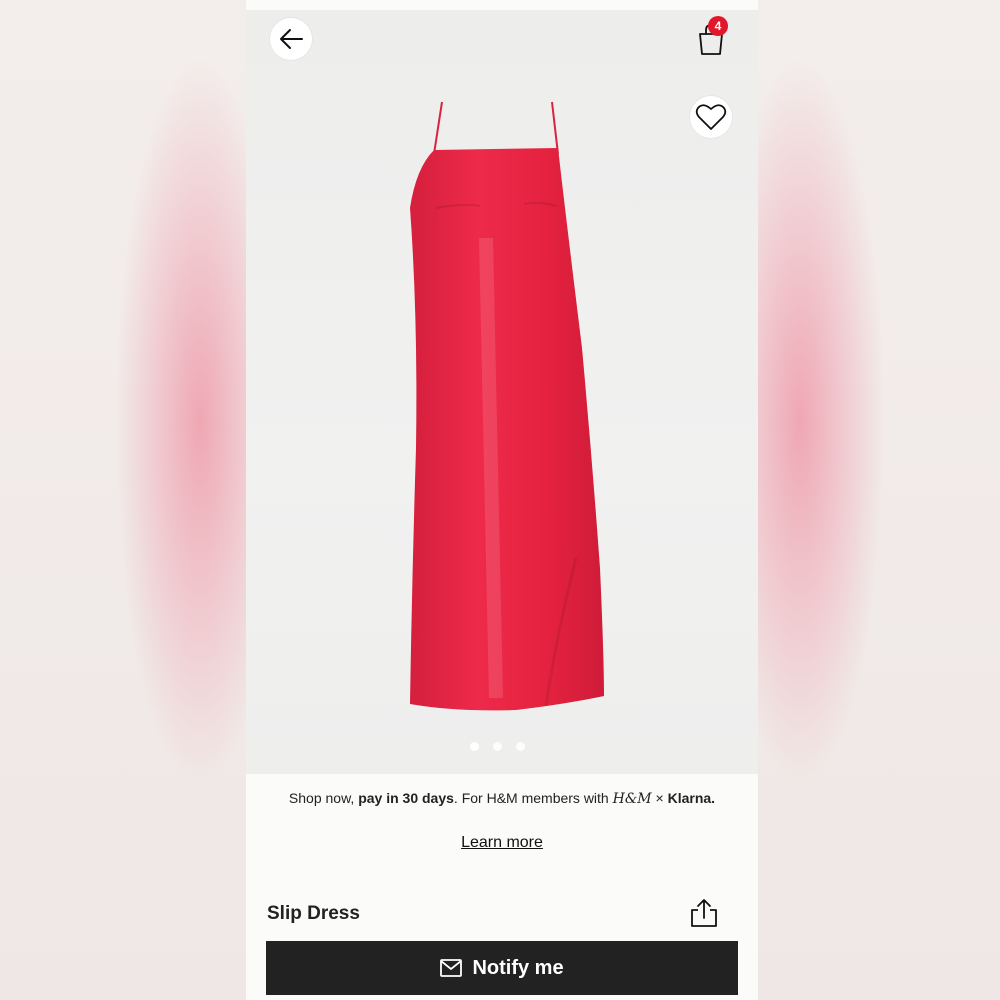  Describe the element at coordinates (533, 798) in the screenshot. I see `promo-text-suffix: . For H&M members with` at that location.